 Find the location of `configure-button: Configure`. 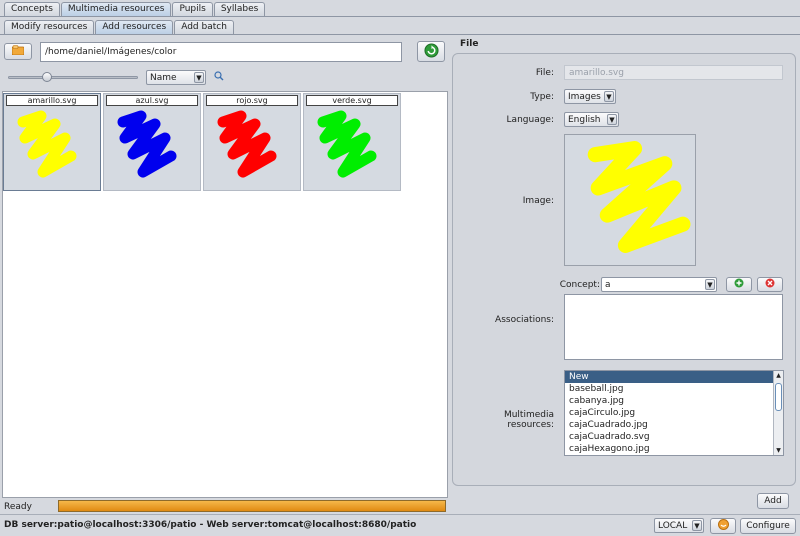

configure-button: Configure is located at coordinates (768, 526).